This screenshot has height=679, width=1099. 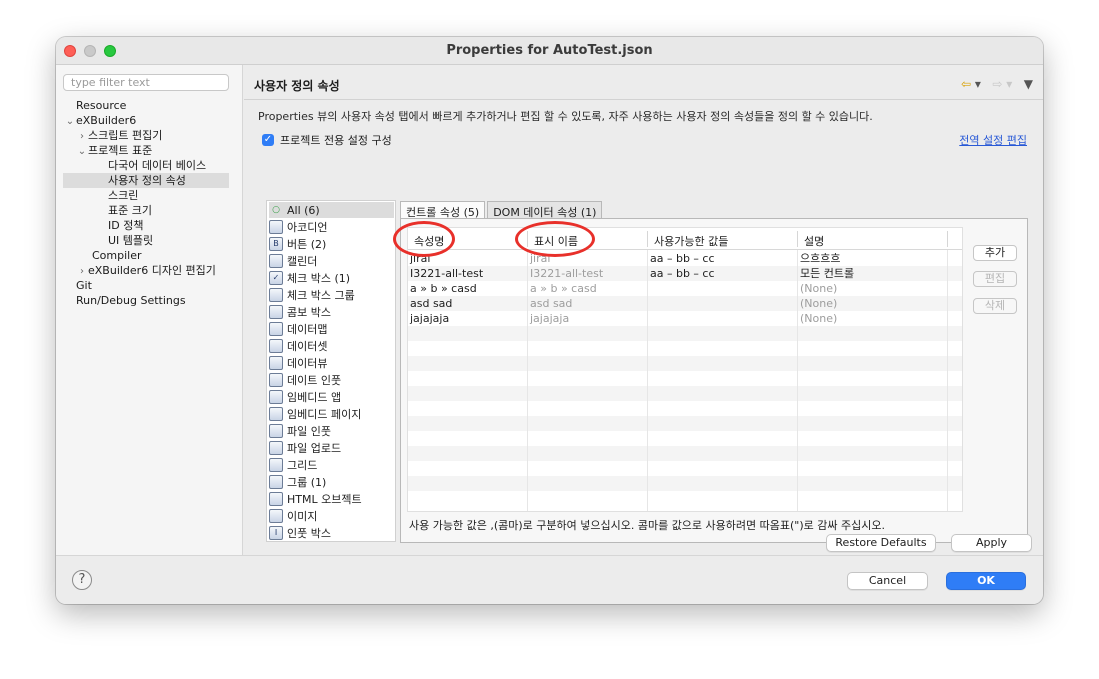 I want to click on tree-item: Git, so click(x=84, y=285).